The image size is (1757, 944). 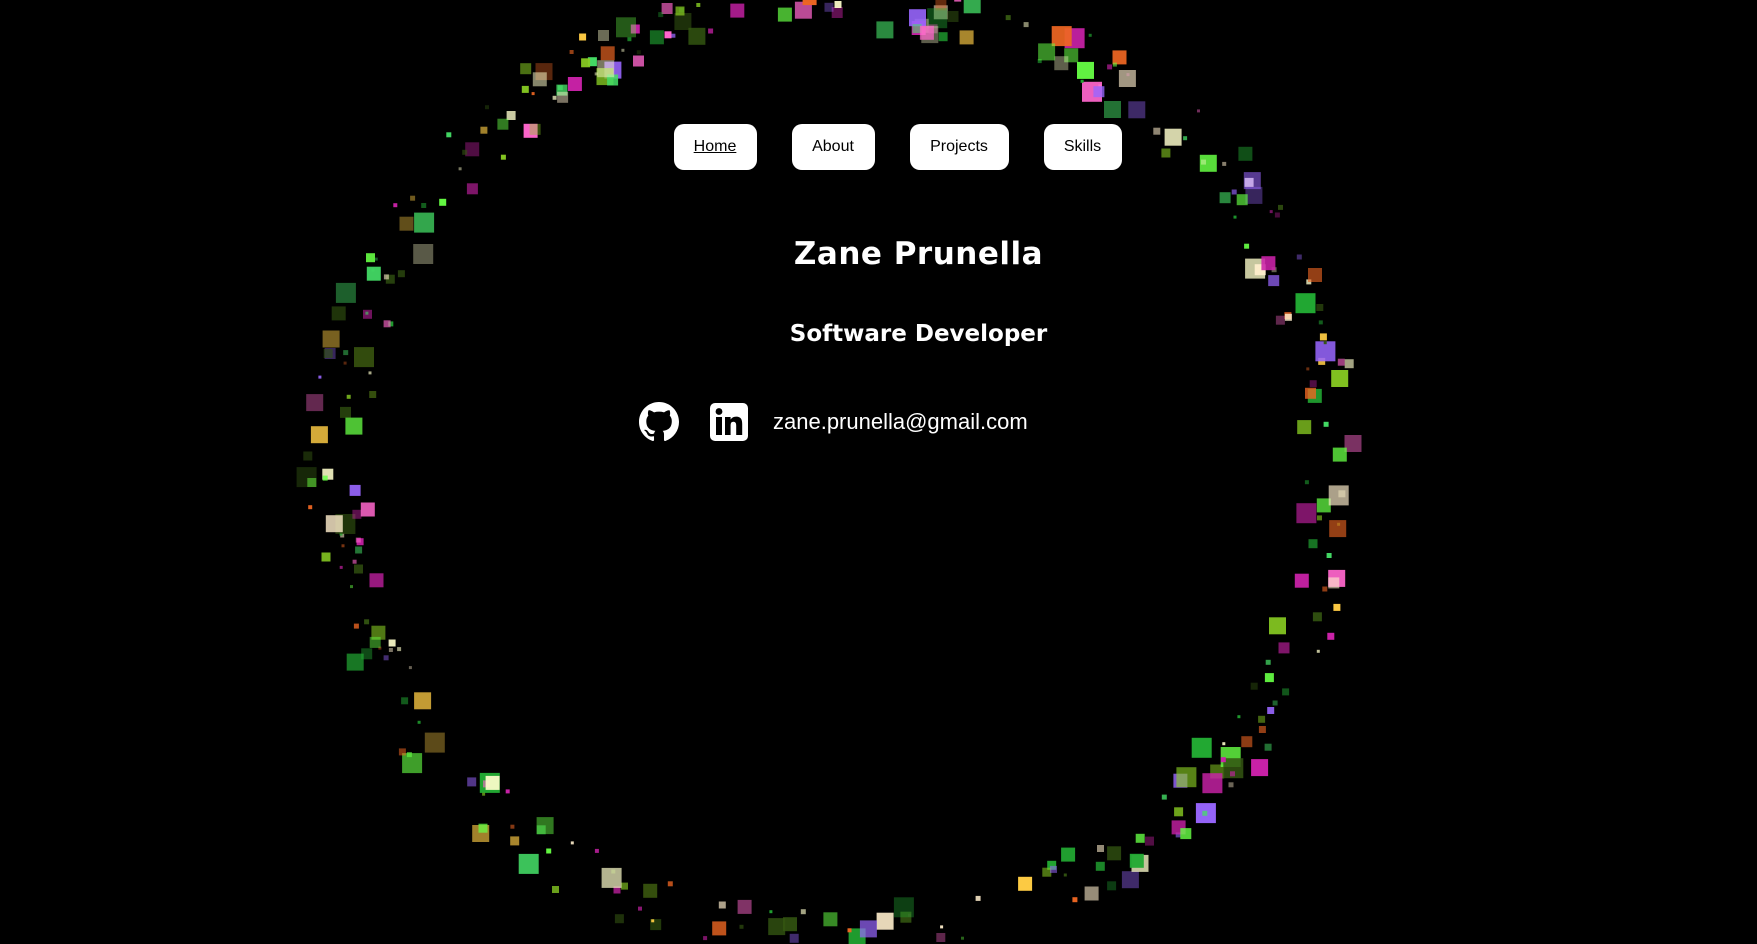 What do you see at coordinates (715, 147) in the screenshot?
I see `nav-home-button: Home` at bounding box center [715, 147].